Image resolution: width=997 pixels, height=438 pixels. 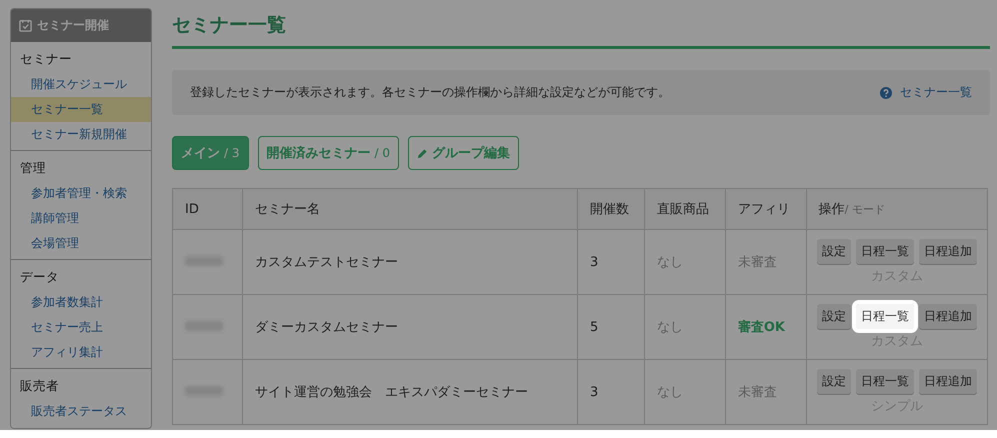 What do you see at coordinates (81, 193) in the screenshot?
I see `sidebar-item: 参加者管理・検索` at bounding box center [81, 193].